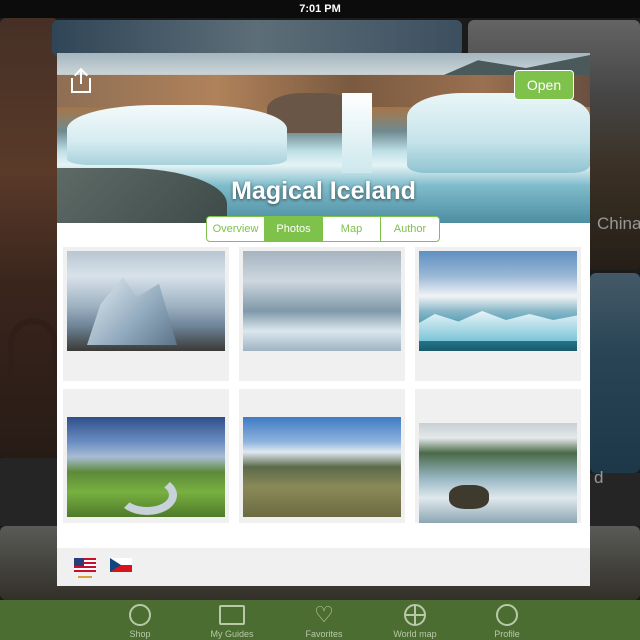 Image resolution: width=640 pixels, height=640 pixels. I want to click on tab-bar-shop: Shop, so click(140, 620).